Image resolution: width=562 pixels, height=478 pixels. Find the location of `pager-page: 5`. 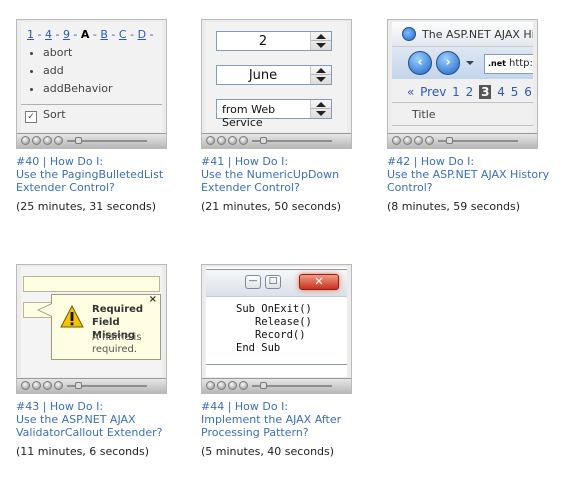

pager-page: 5 is located at coordinates (514, 92).